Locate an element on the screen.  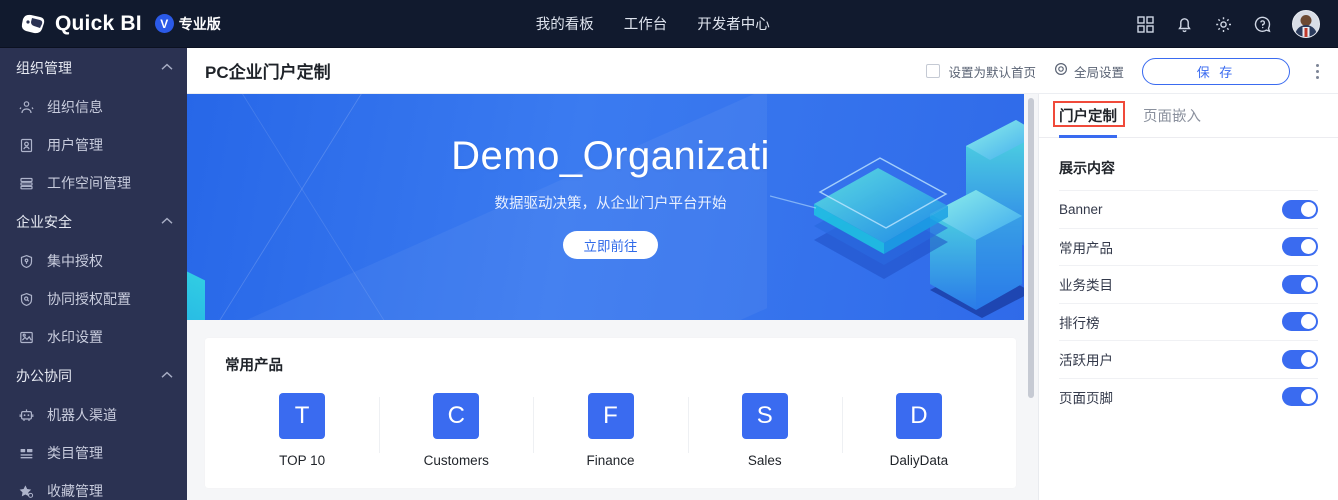
sidebar-item-robot-channel: 机器人渠道 is located at coordinates (93, 415).